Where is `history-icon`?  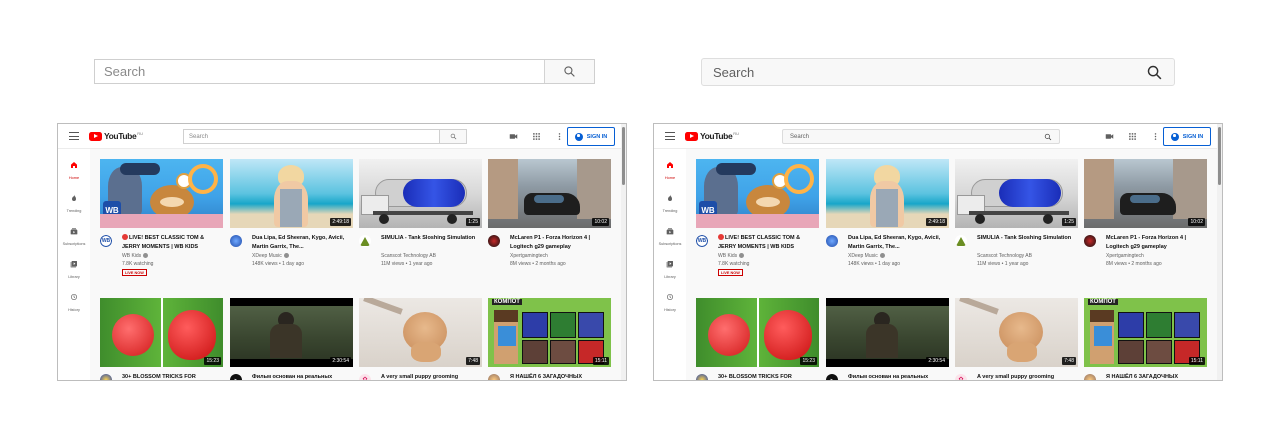
history-icon is located at coordinates (670, 297).